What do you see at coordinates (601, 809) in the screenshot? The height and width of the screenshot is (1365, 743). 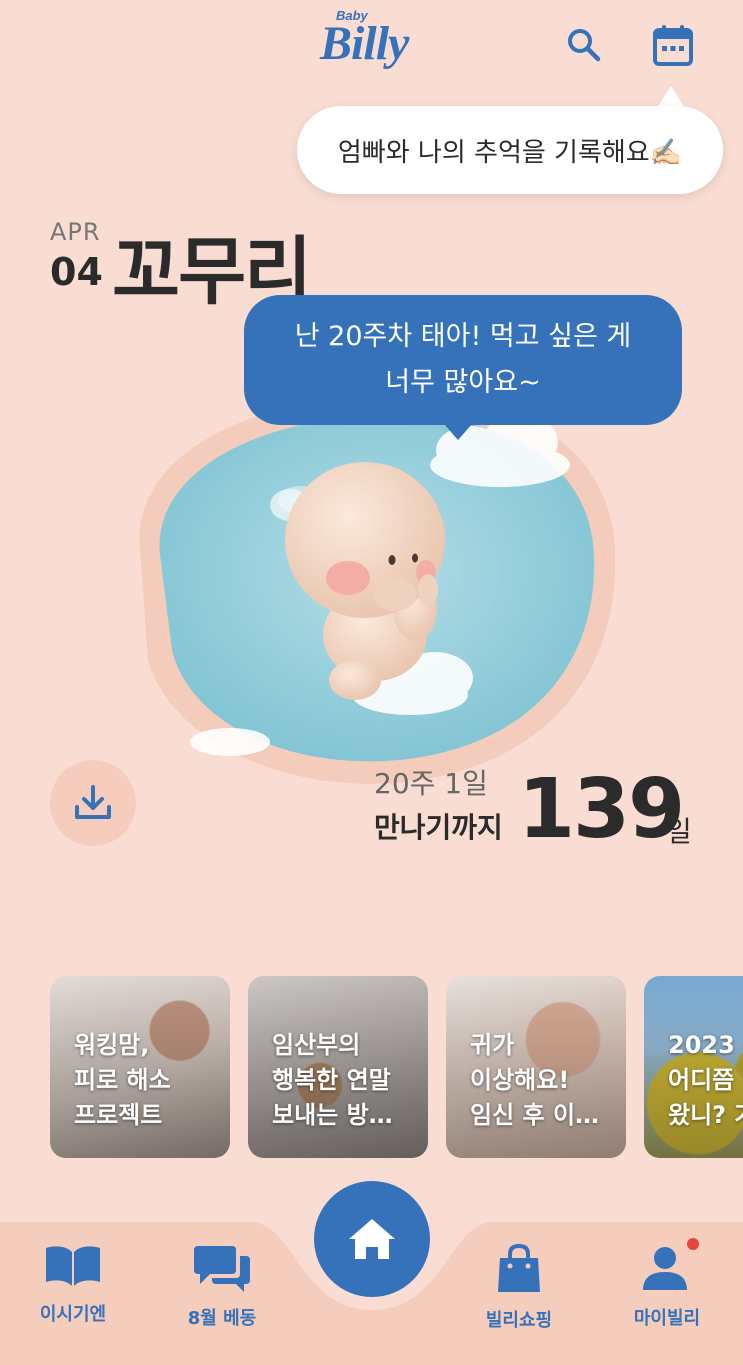 I see `days-remaining: 139` at bounding box center [601, 809].